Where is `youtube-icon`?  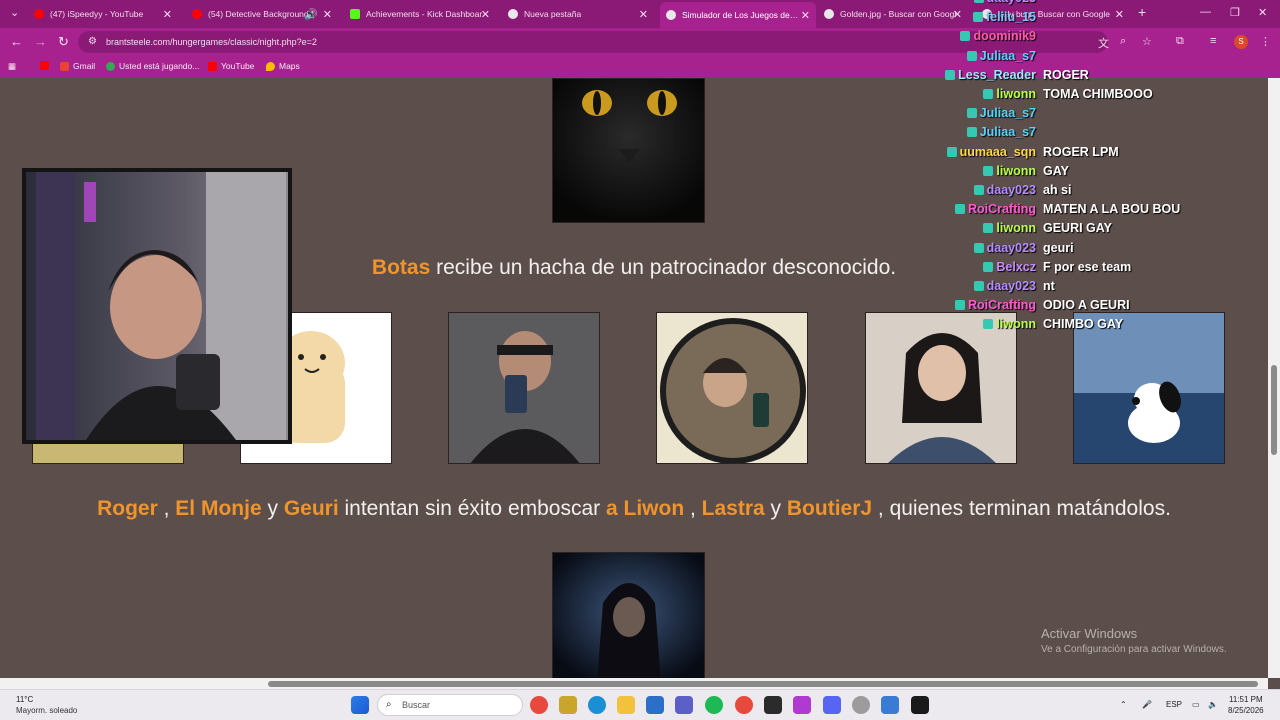 youtube-icon is located at coordinates (39, 14).